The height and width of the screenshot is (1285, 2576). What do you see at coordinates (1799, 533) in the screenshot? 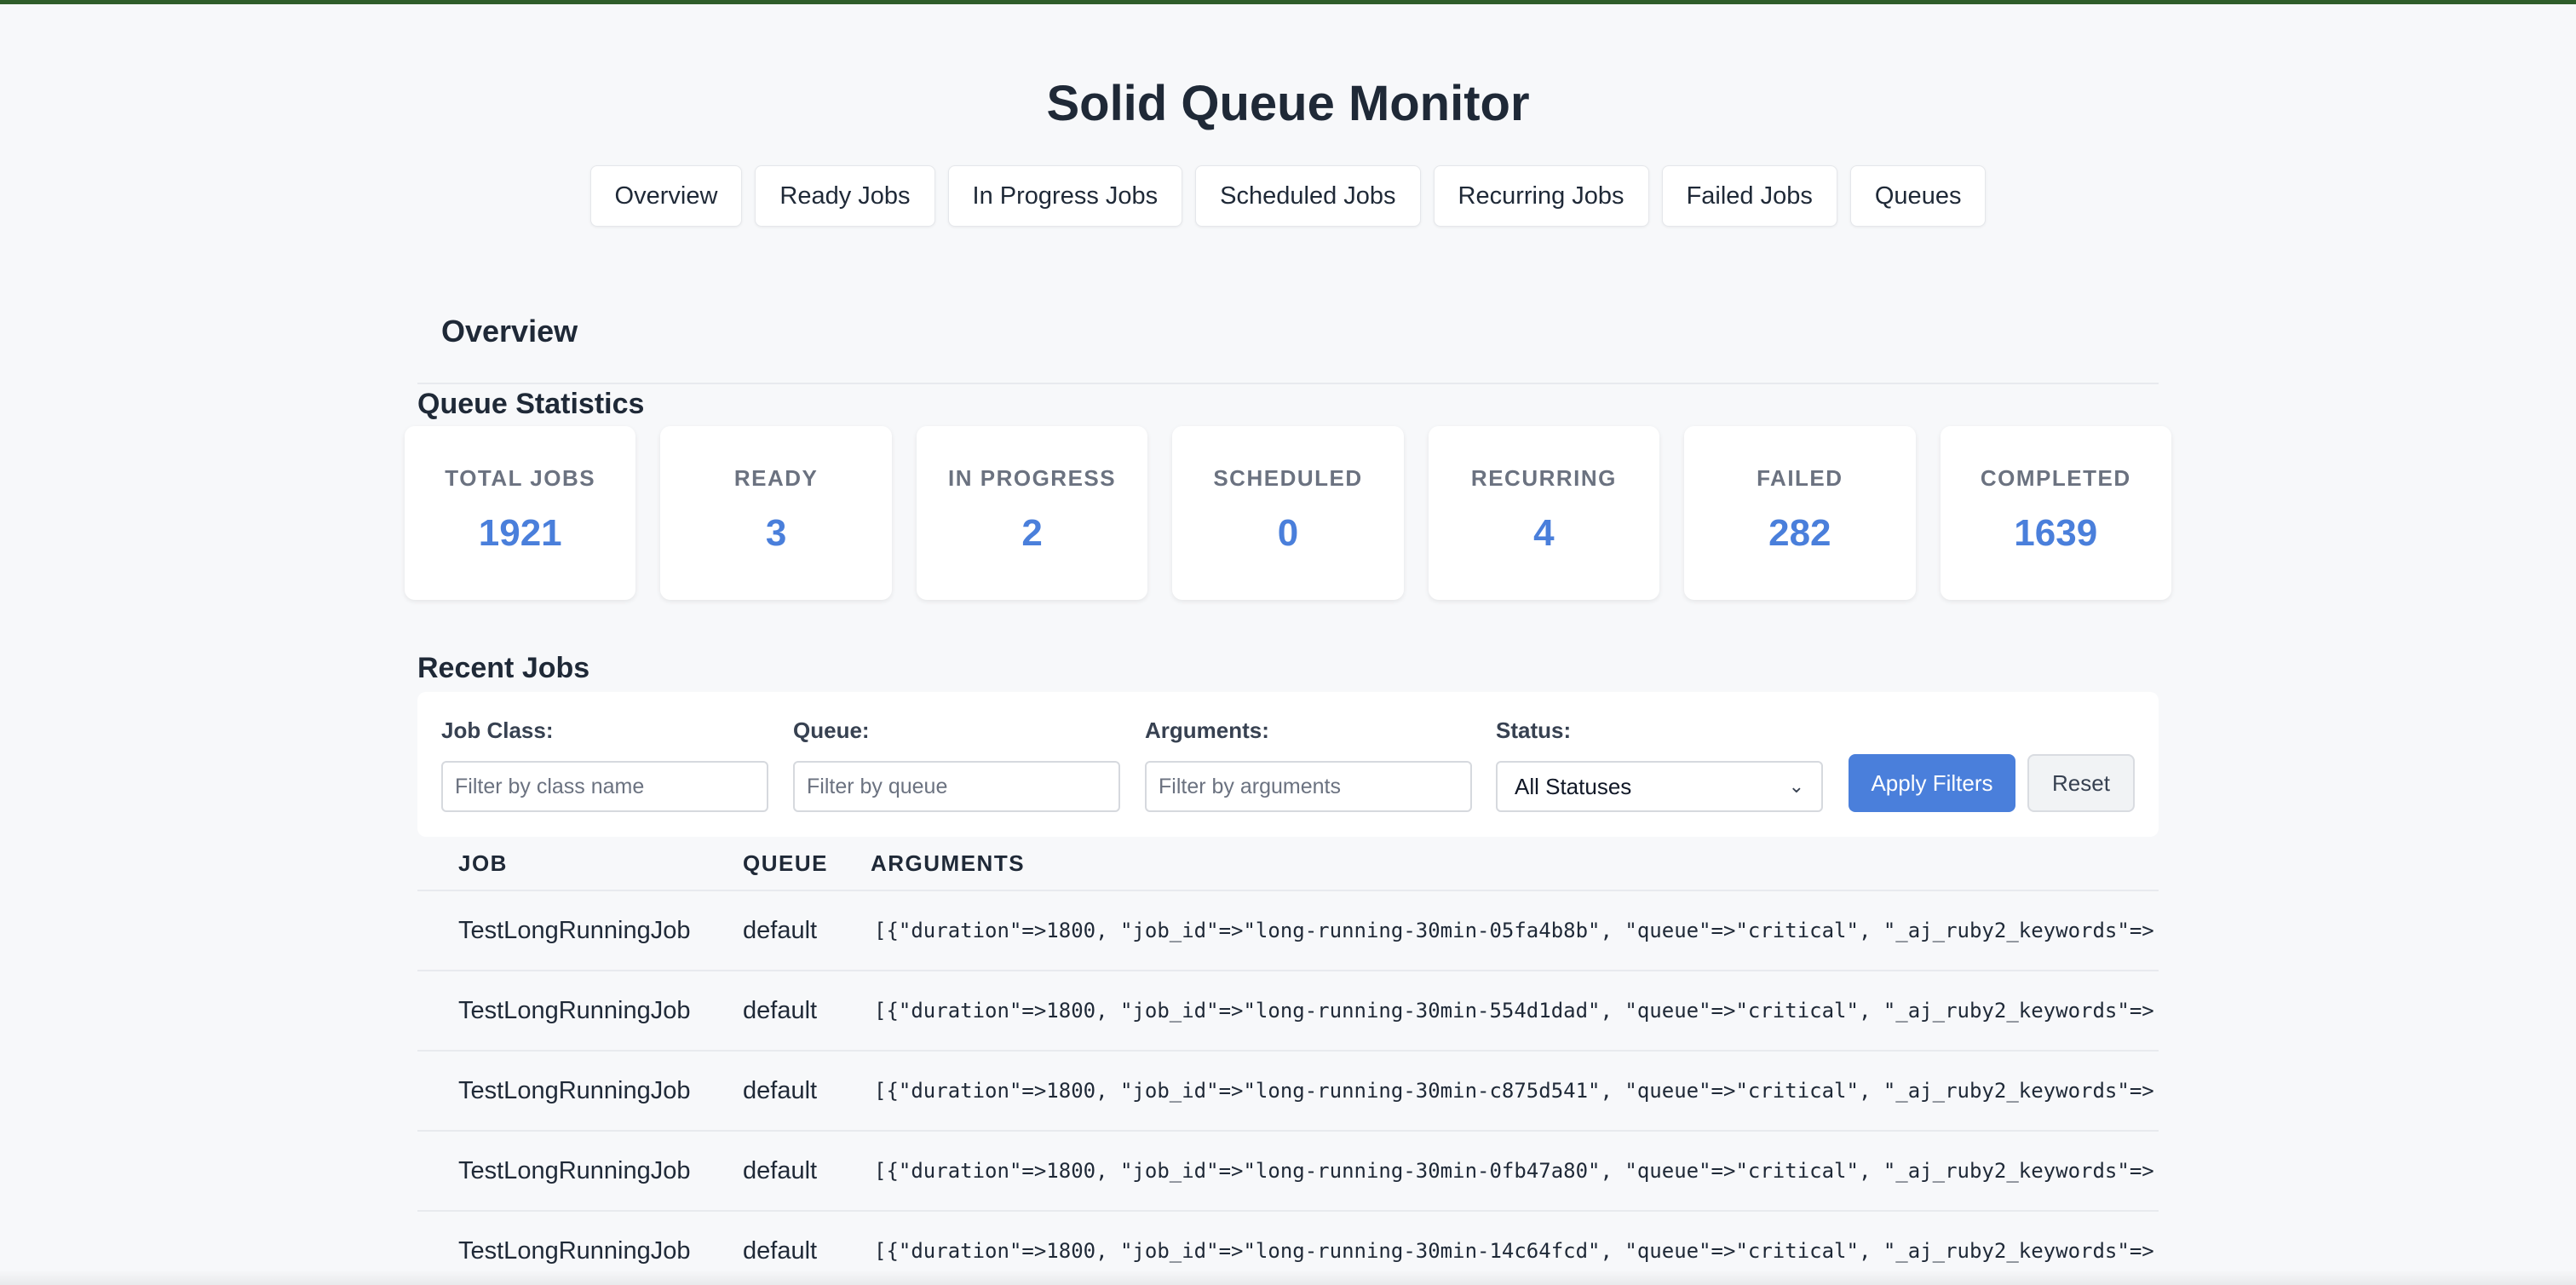
I see `stat-value: 282` at bounding box center [1799, 533].